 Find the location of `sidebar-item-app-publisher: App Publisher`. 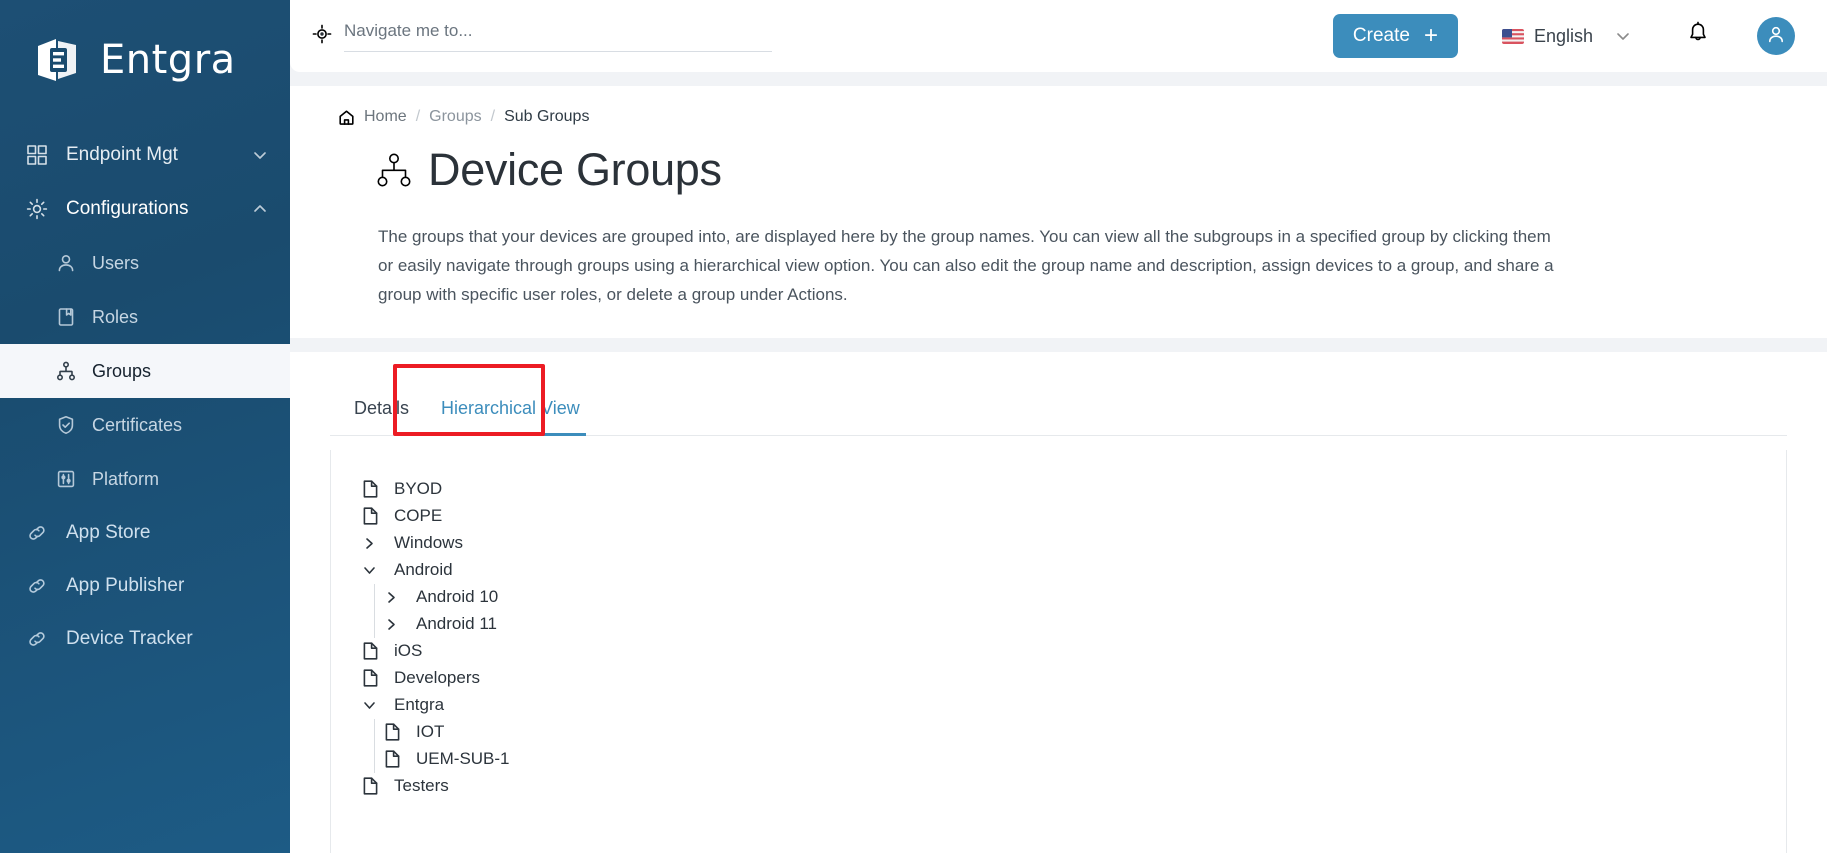

sidebar-item-app-publisher: App Publisher is located at coordinates (145, 585).